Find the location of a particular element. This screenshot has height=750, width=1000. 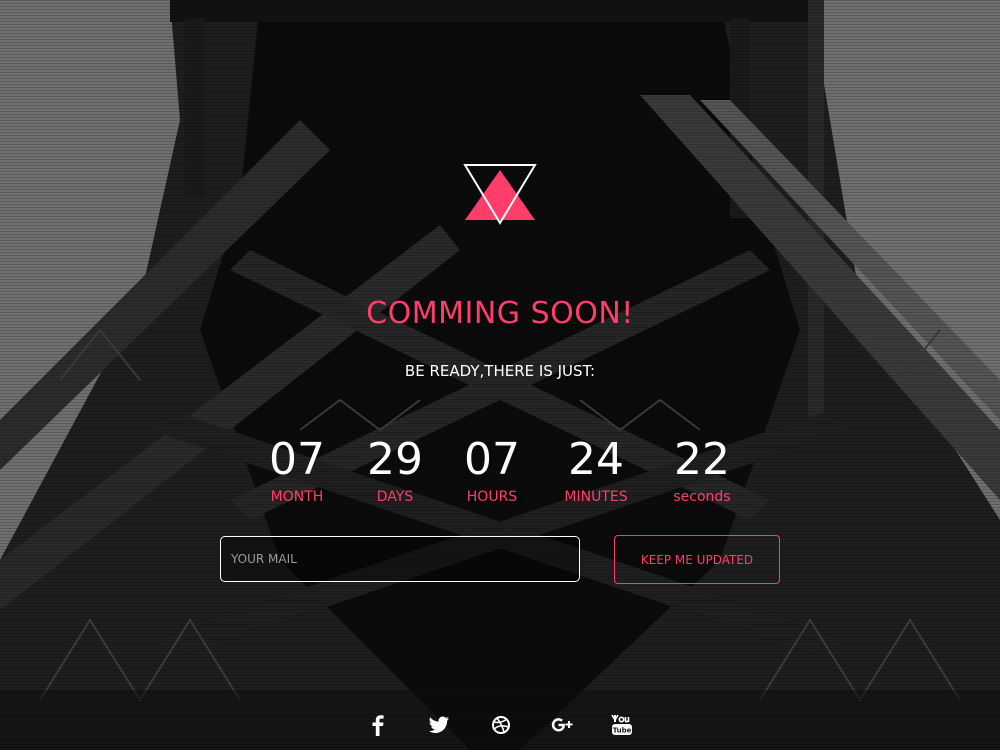

triangle-logo-icon is located at coordinates (500, 194).